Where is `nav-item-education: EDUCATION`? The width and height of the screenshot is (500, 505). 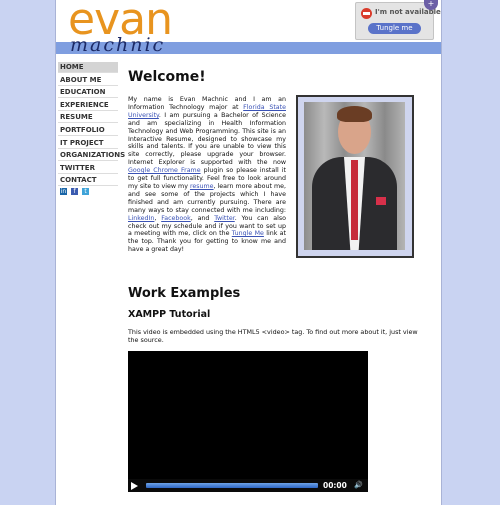
nav-item-education: EDUCATION is located at coordinates (88, 93).